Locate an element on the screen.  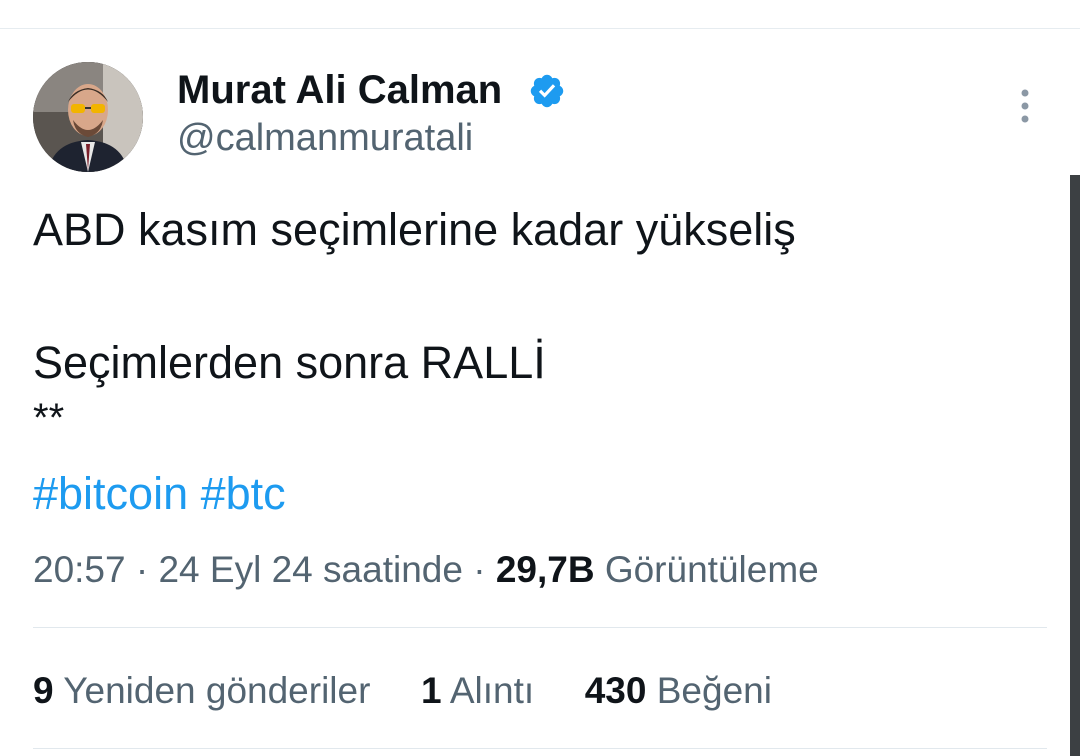
engagement-stats: 9 Yeniden gönderiler 1 Alıntı 430 Beğeni is located at coordinates (402, 691).